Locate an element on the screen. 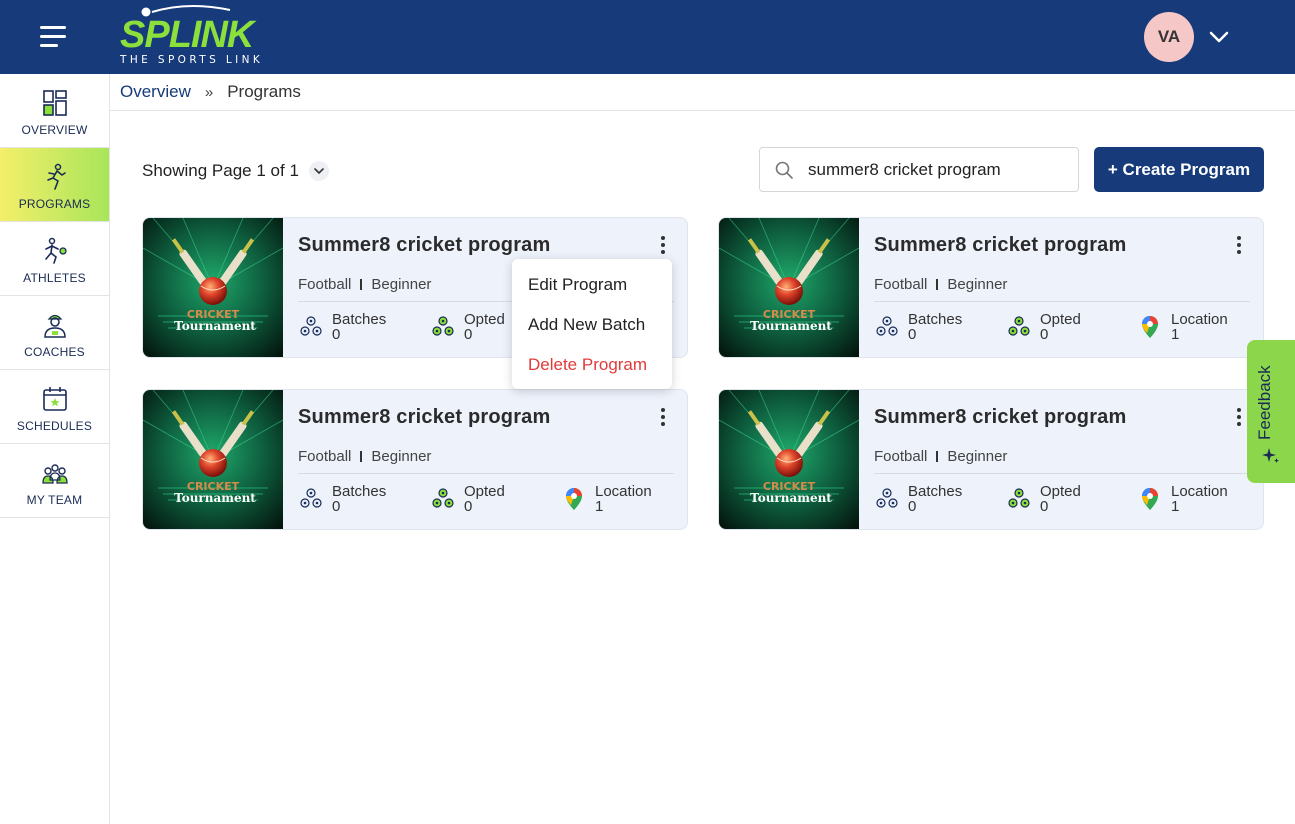 The image size is (1295, 824). hamburger-menu-icon is located at coordinates (54, 37).